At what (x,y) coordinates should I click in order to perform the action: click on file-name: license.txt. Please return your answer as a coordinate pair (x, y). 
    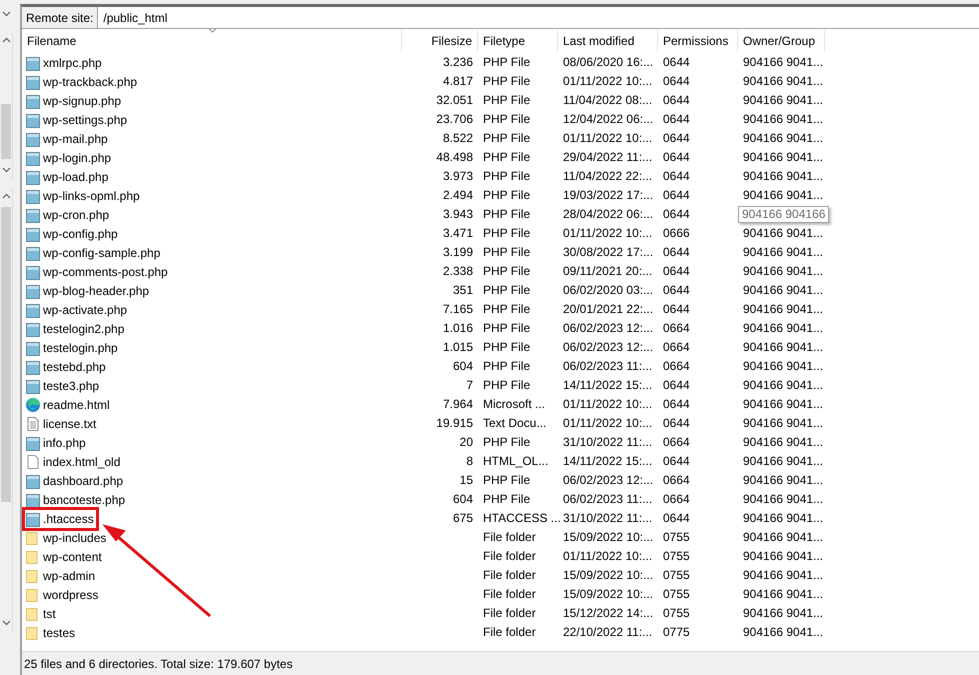
    Looking at the image, I should click on (69, 423).